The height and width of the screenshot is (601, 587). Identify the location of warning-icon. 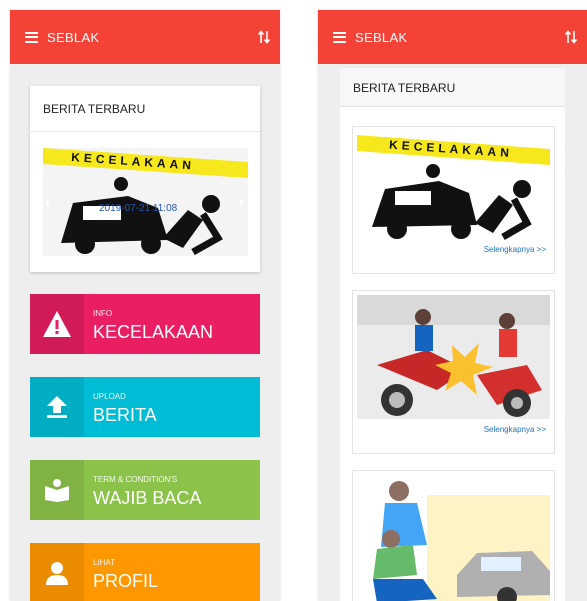
(57, 324).